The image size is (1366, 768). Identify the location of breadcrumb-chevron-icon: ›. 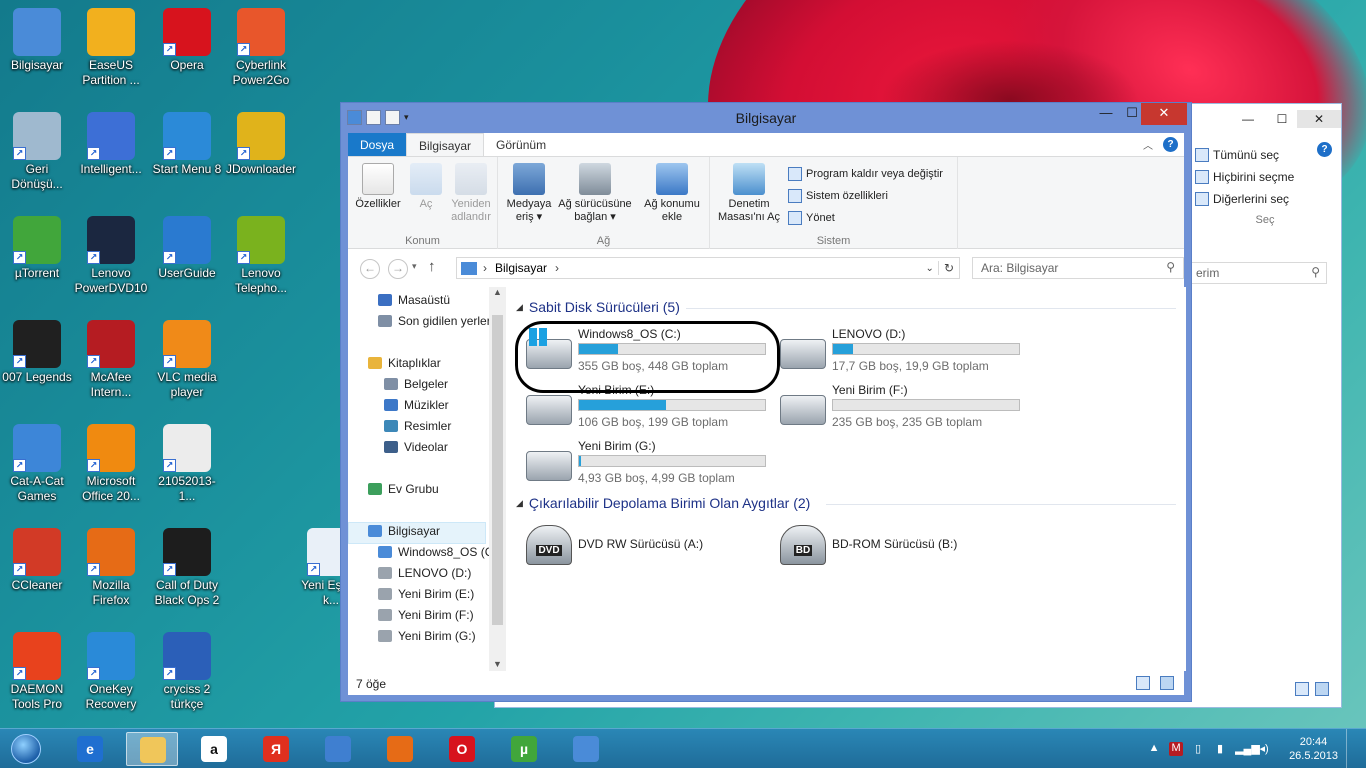
(557, 268).